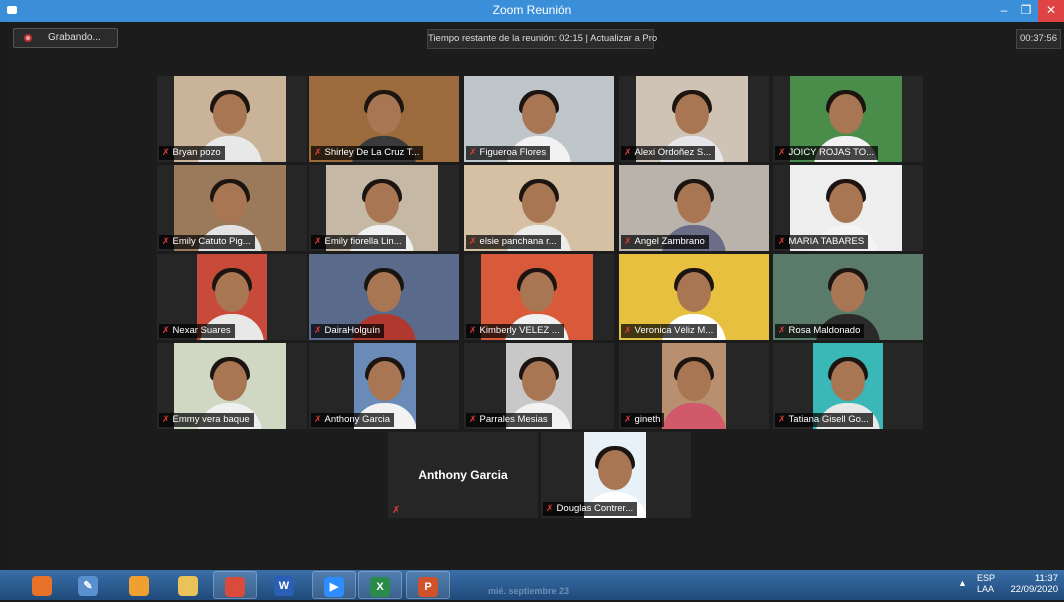  I want to click on participant-name: Angel Zambrano, so click(669, 241).